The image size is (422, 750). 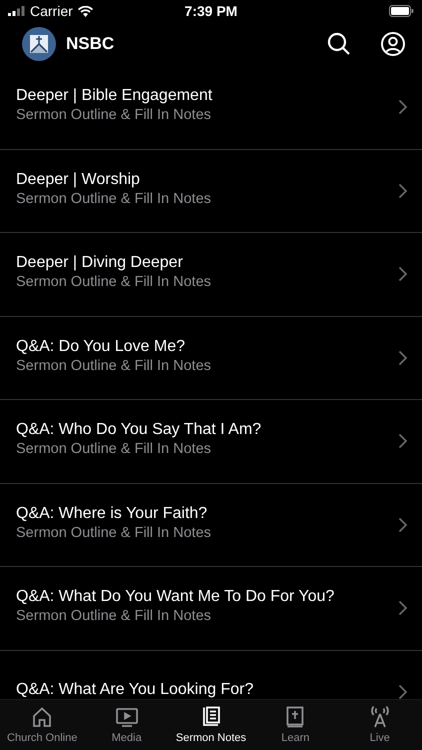 What do you see at coordinates (380, 725) in the screenshot?
I see `tab: Live` at bounding box center [380, 725].